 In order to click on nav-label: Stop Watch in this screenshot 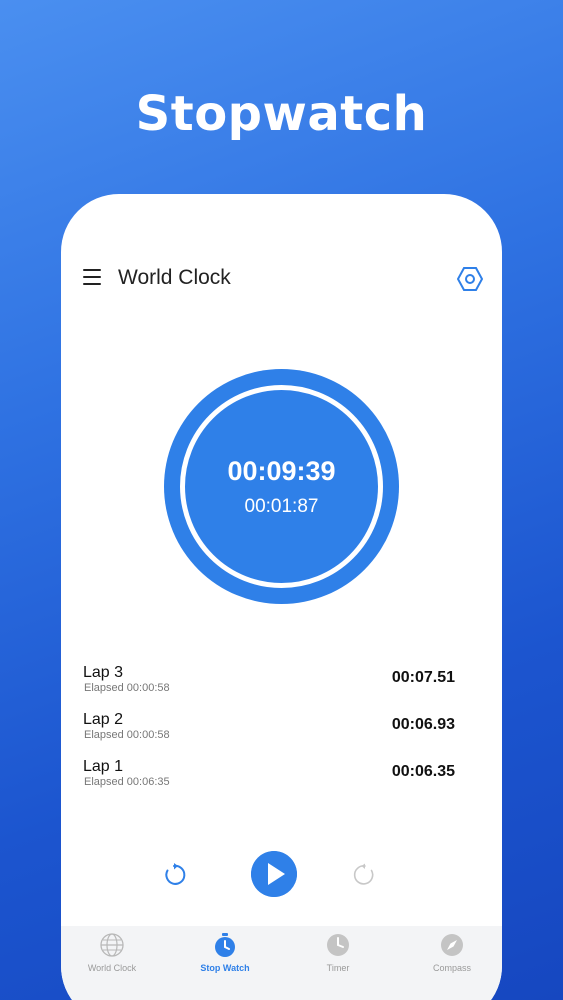, I will do `click(225, 968)`.